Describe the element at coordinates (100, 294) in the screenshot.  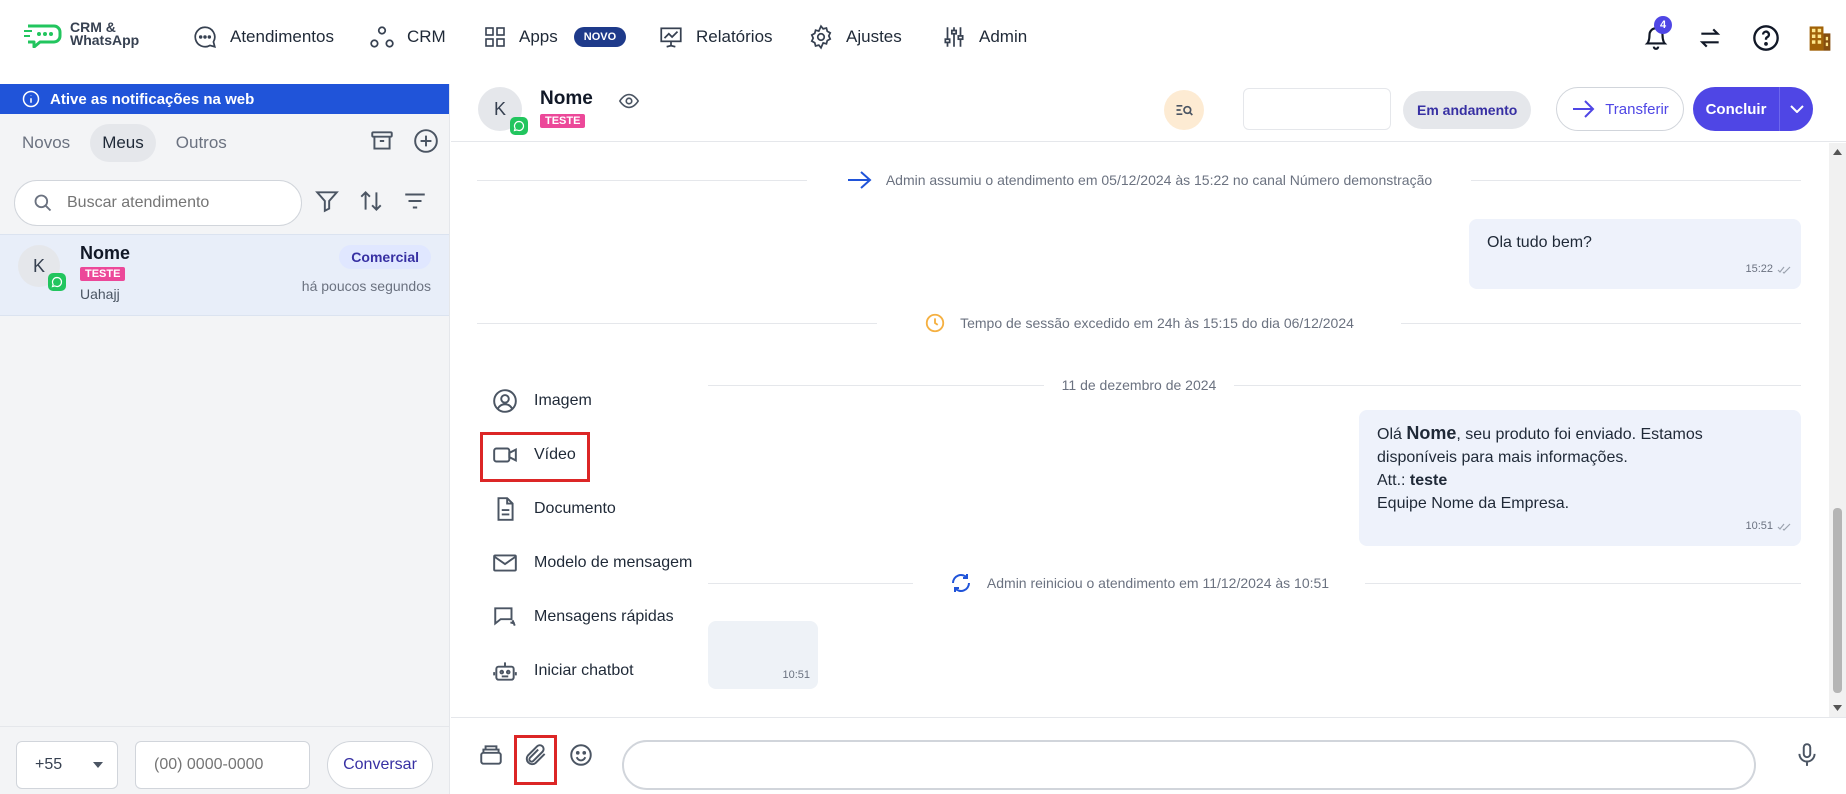
I see `last-message: Uahajj` at that location.